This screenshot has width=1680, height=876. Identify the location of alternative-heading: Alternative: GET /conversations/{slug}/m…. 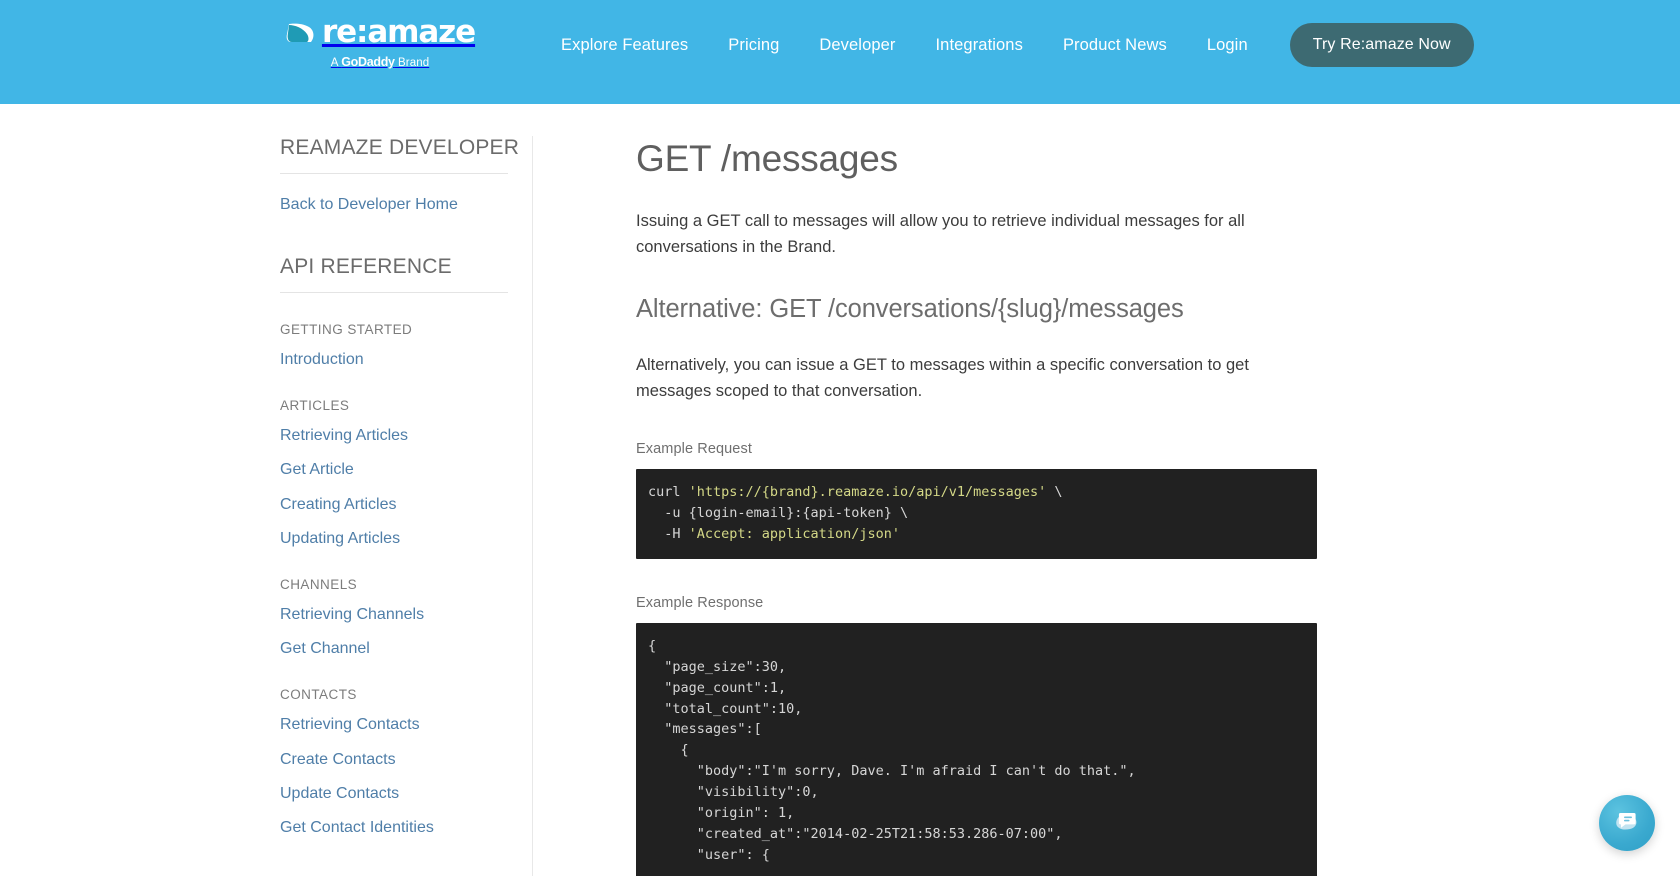
(910, 308).